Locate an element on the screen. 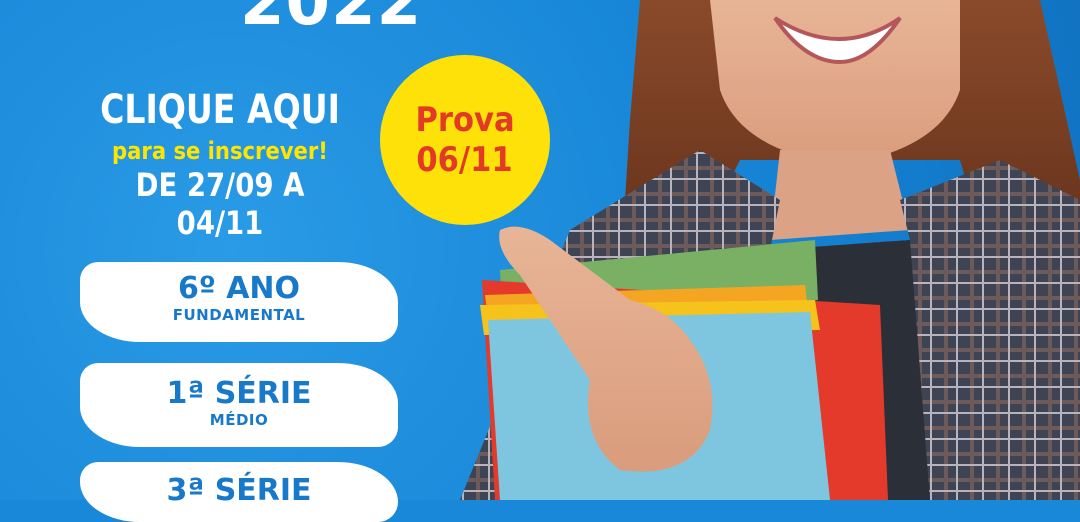 The image size is (1080, 522). grade-title: 1ª SÉRIE is located at coordinates (239, 393).